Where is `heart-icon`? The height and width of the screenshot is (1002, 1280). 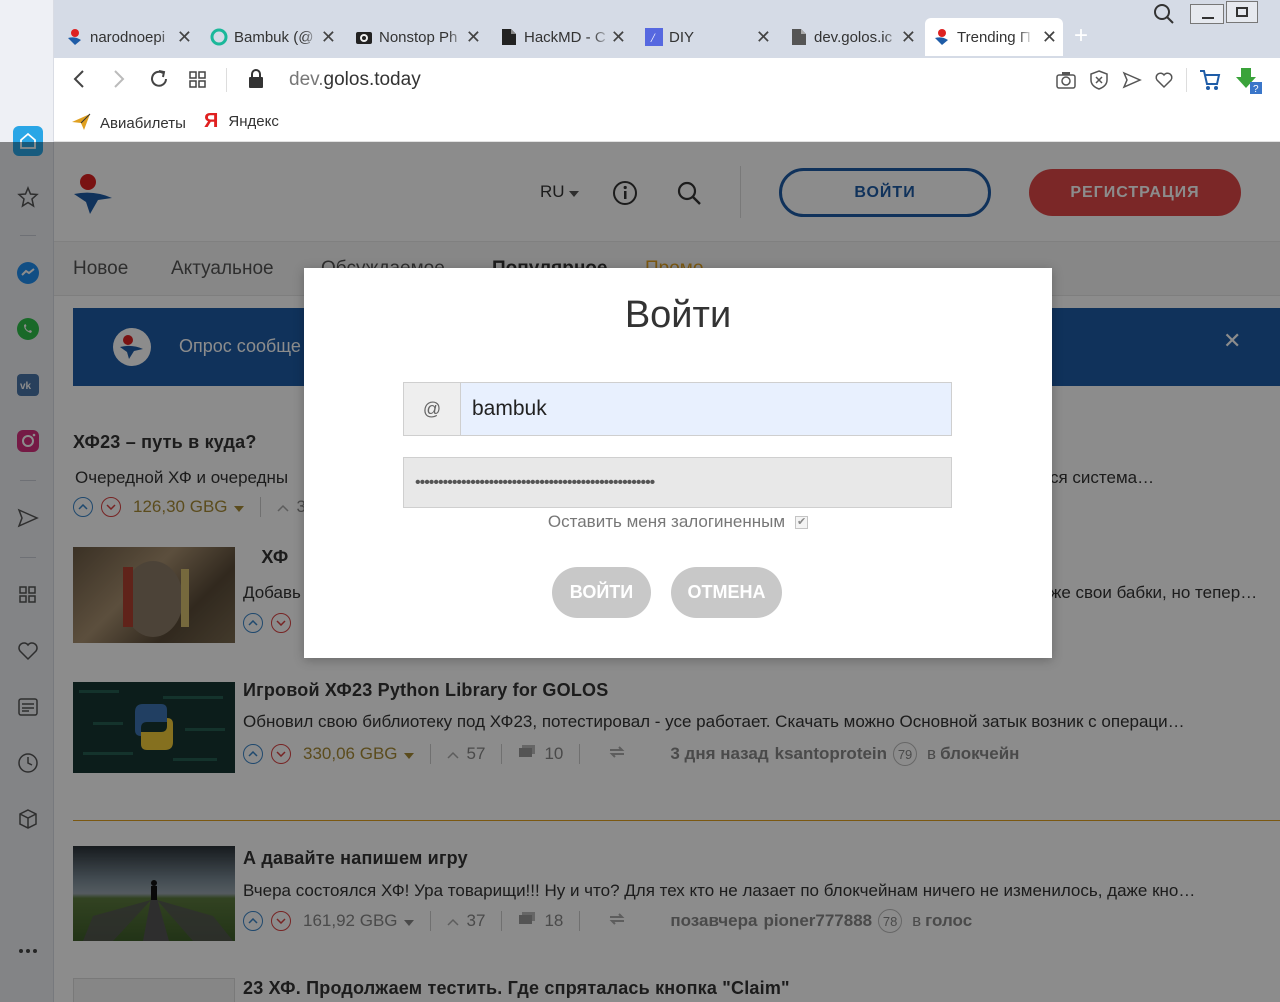 heart-icon is located at coordinates (1164, 82).